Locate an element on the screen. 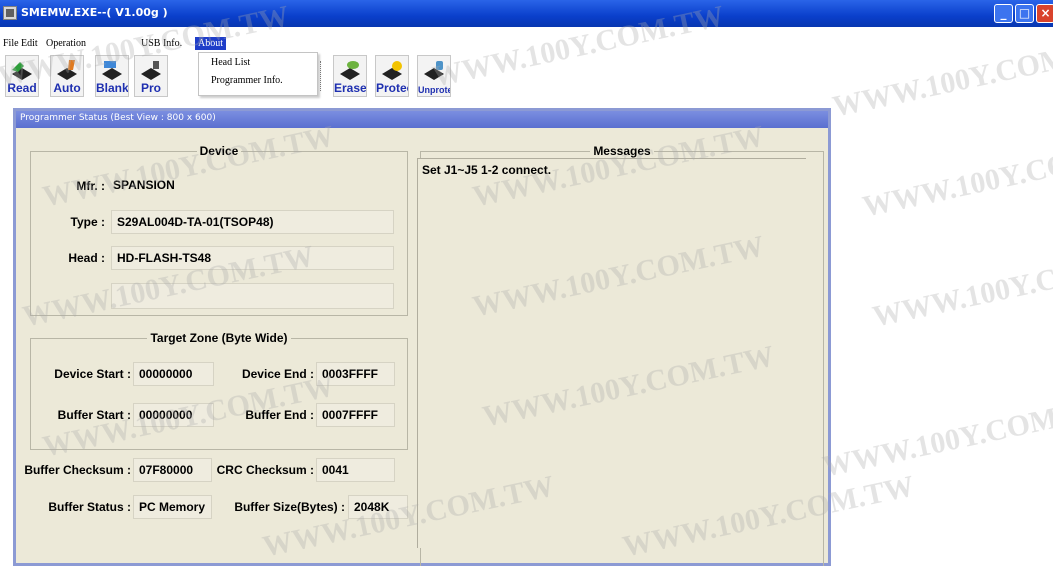 The image size is (1053, 566). menu-item-head-list: Head List is located at coordinates (230, 62).